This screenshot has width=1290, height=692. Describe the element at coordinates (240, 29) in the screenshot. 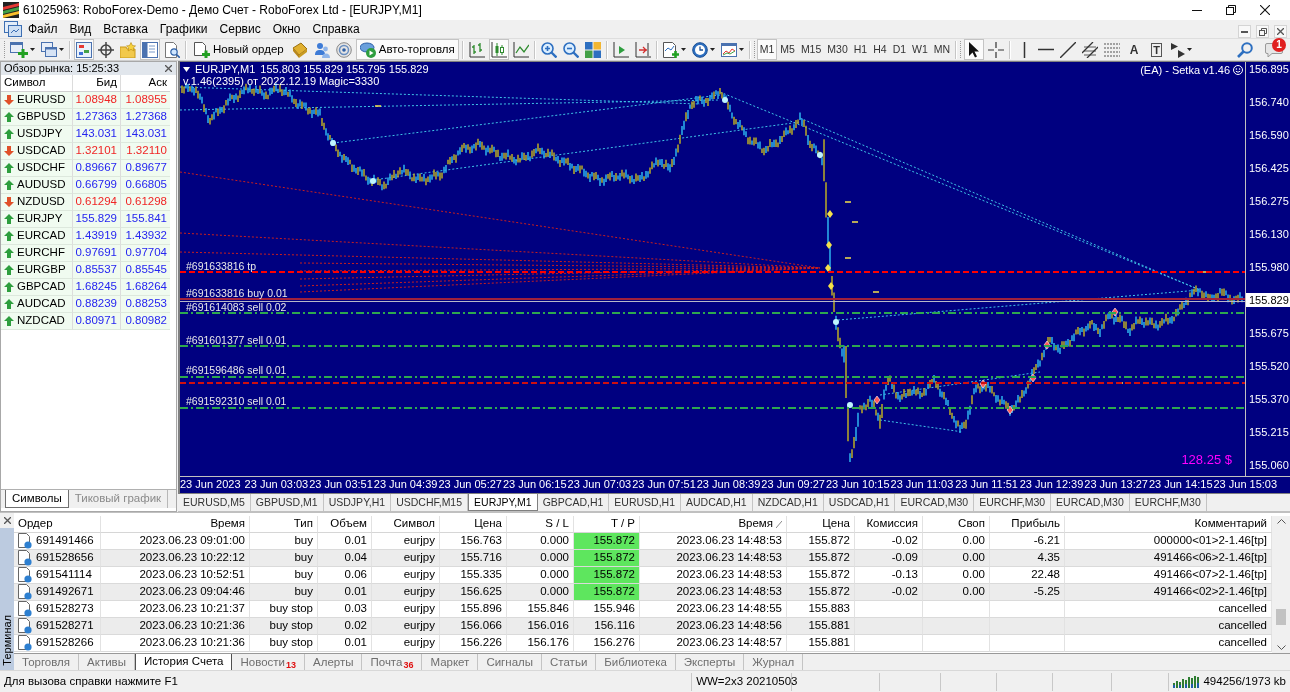

I see `menu-item: Сервис` at that location.